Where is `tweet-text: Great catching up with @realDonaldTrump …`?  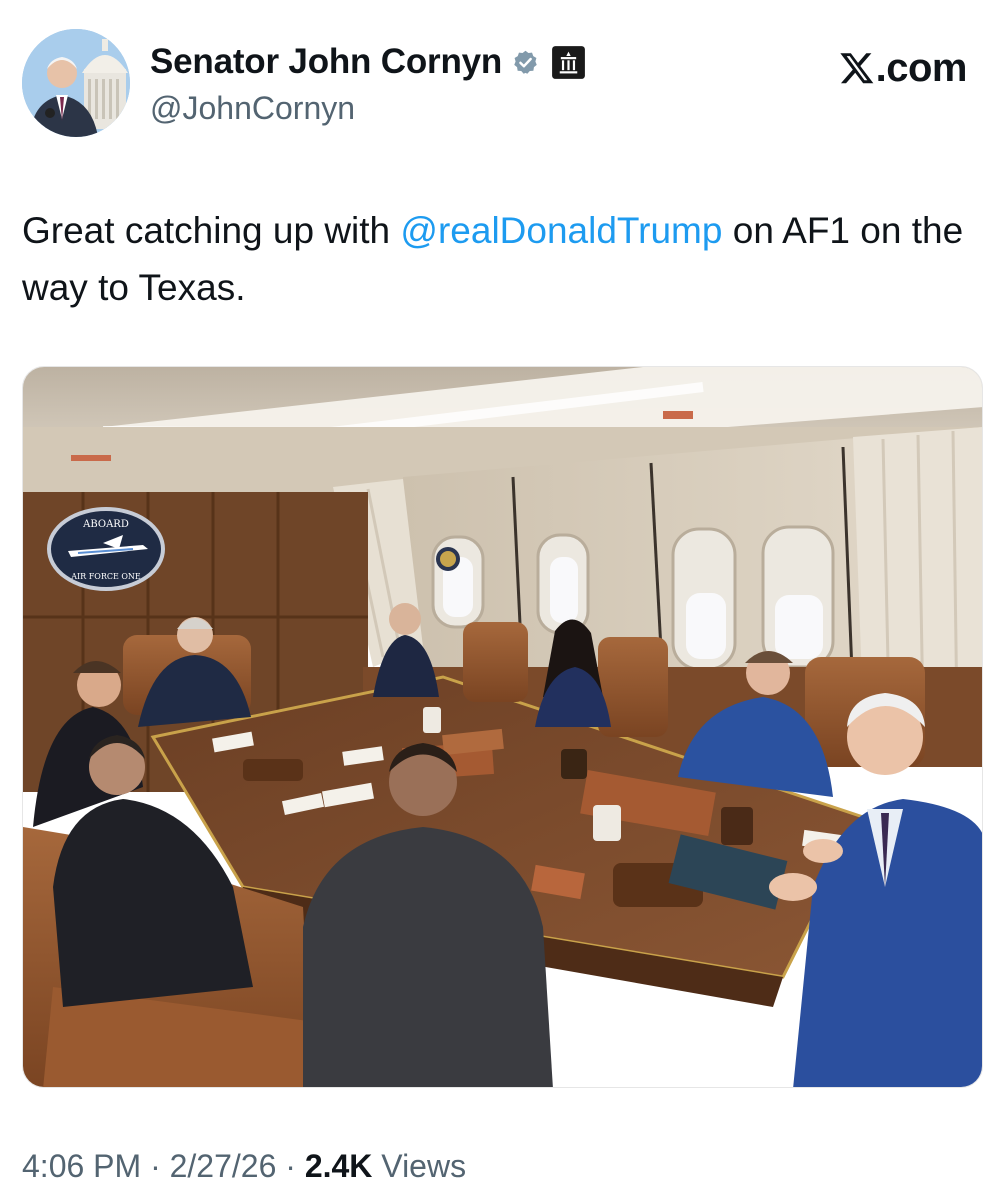
tweet-text: Great catching up with @realDonaldTrump … is located at coordinates (502, 259).